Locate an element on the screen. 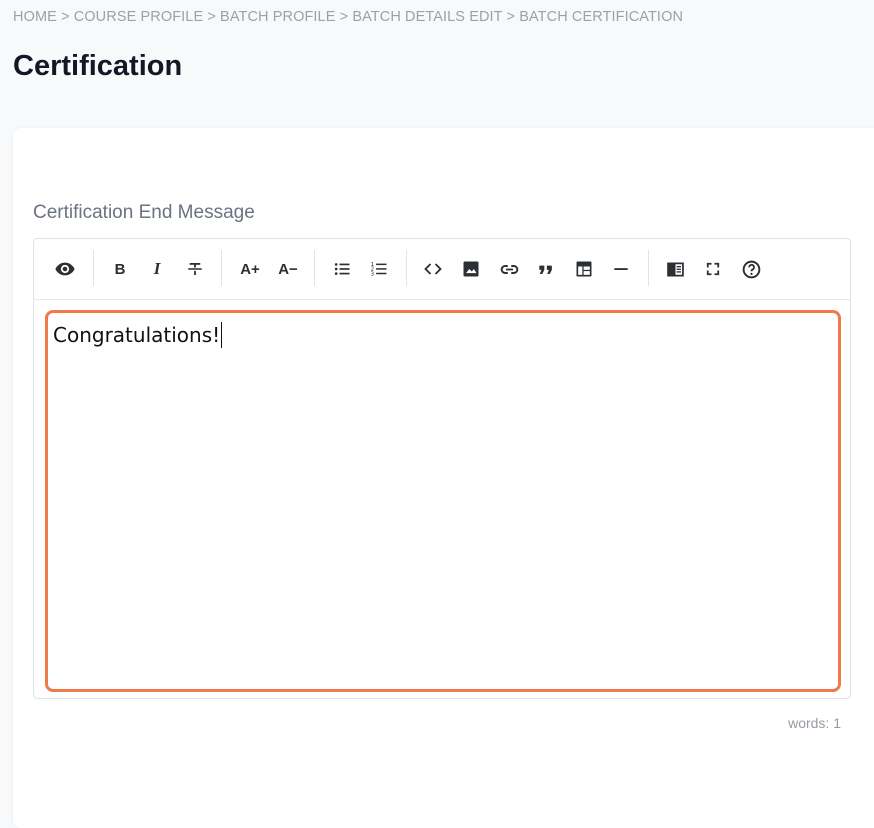 Image resolution: width=874 pixels, height=828 pixels. quote-icon is located at coordinates (545, 269).